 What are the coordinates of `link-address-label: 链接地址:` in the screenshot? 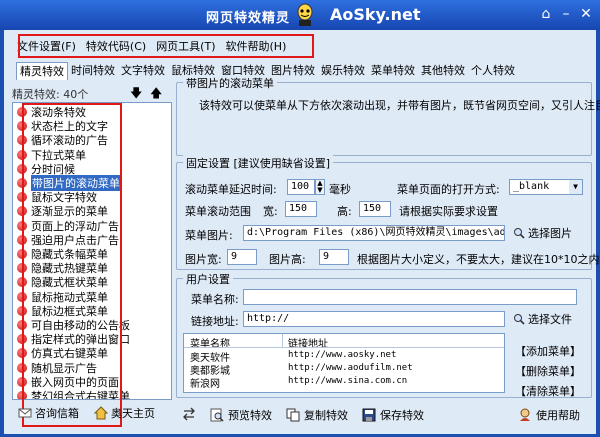 It's located at (215, 321).